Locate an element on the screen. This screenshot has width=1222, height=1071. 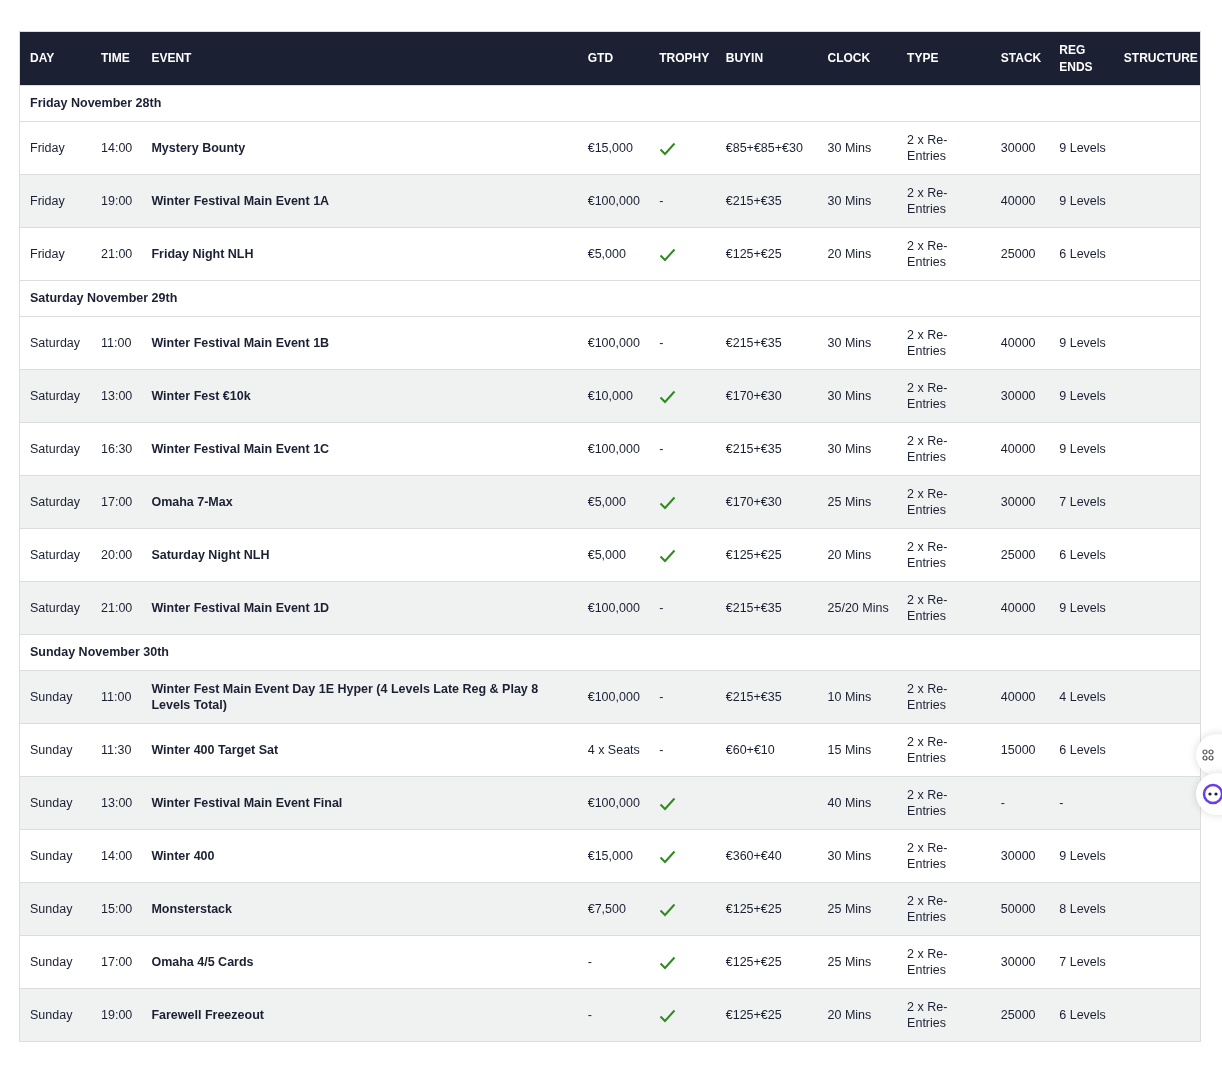
column-header: REG ENDS is located at coordinates (1085, 58).